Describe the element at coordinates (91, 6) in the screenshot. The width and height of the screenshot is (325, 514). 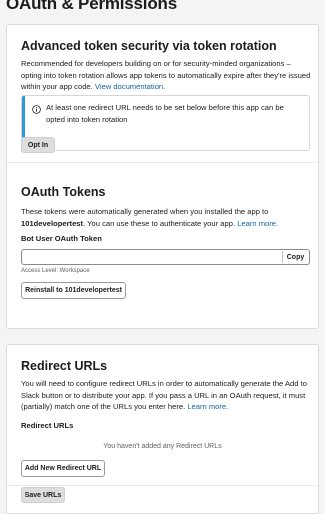
I see `page-title: OAuth & Permissions` at that location.